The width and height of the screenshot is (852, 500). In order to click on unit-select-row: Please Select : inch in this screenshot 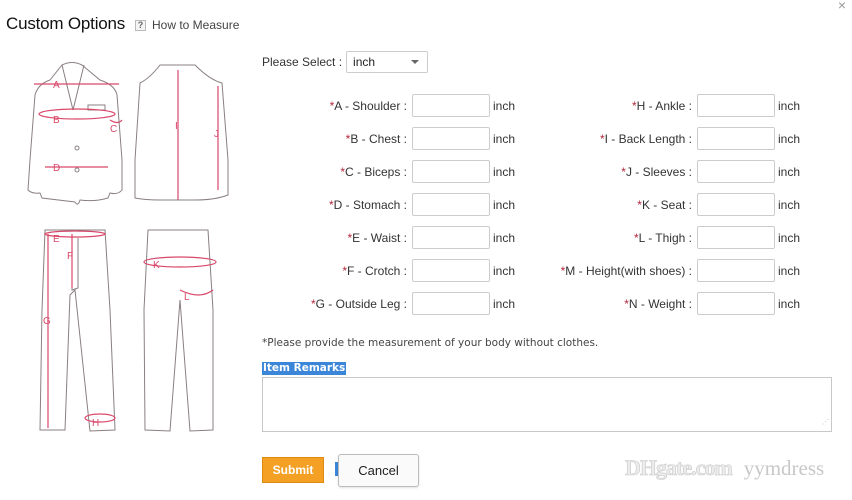, I will do `click(345, 62)`.